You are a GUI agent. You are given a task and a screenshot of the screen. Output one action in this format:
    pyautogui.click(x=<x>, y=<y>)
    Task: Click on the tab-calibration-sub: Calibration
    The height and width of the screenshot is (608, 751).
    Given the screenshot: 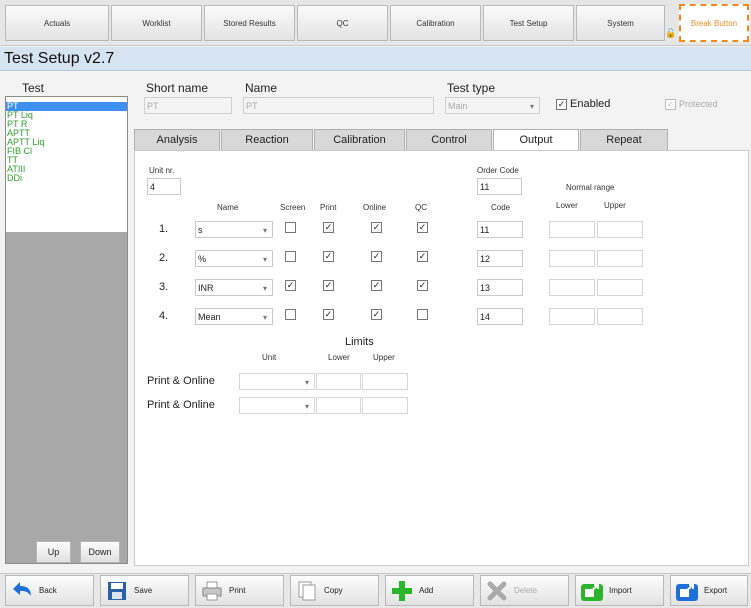 What is the action you would take?
    pyautogui.click(x=359, y=140)
    